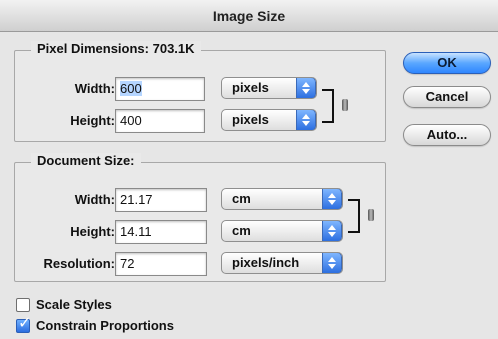 The width and height of the screenshot is (498, 339). What do you see at coordinates (92, 231) in the screenshot?
I see `doc-height-label: Height:` at bounding box center [92, 231].